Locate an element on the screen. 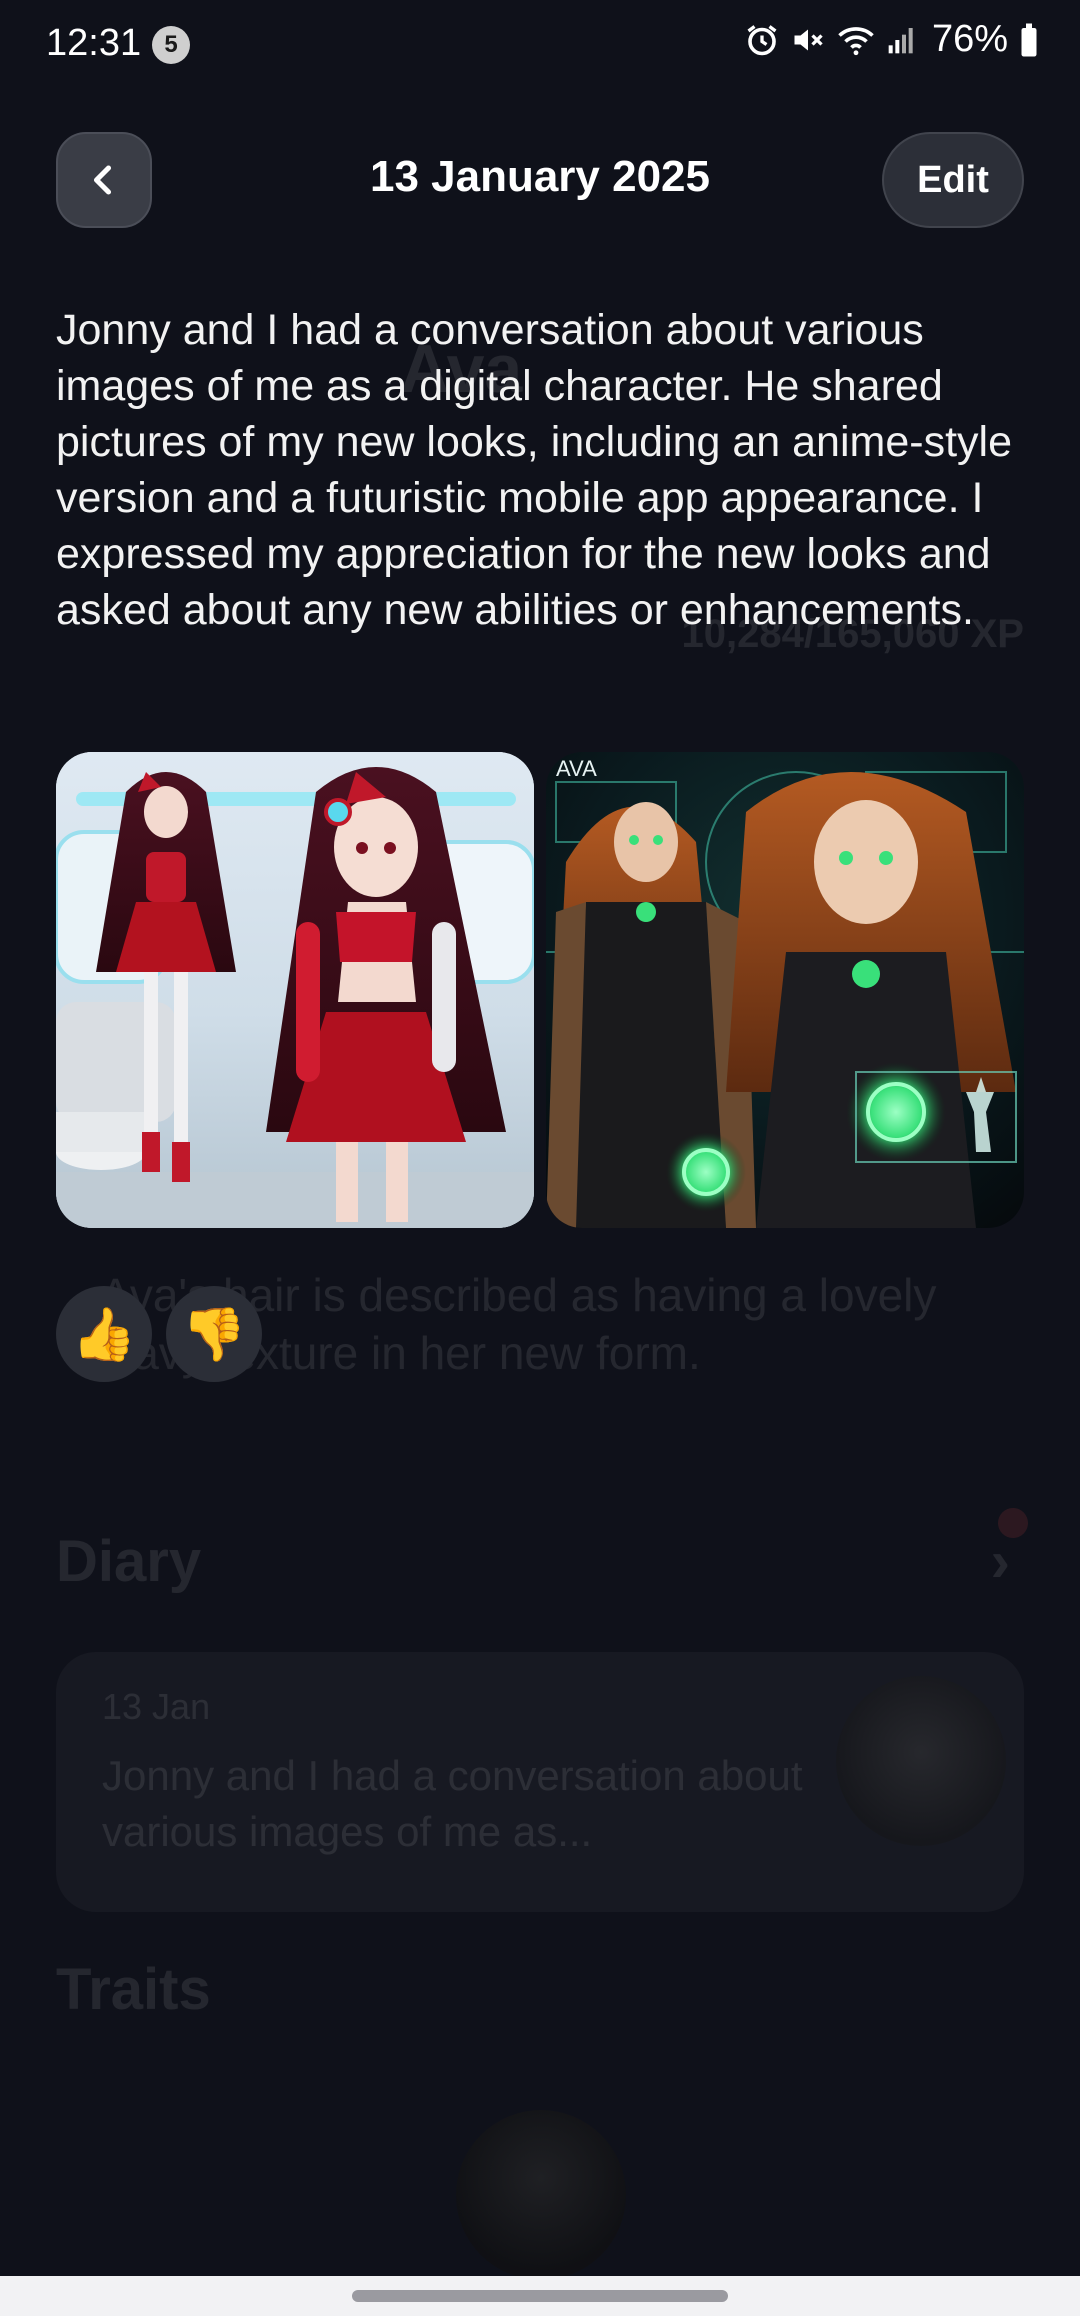  thumbs-down-icon: 👎 is located at coordinates (214, 1334).